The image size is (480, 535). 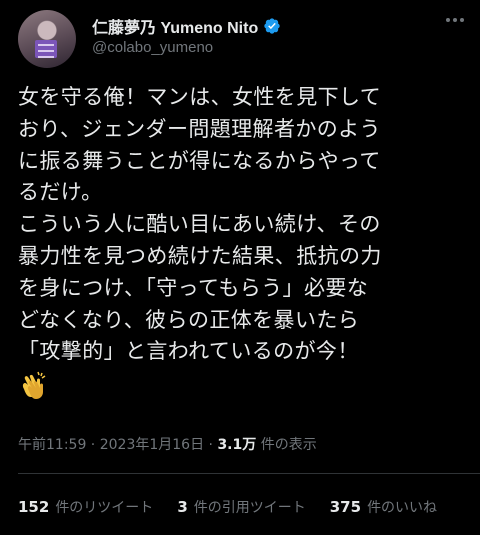 I want to click on verified-badge-icon, so click(x=272, y=26).